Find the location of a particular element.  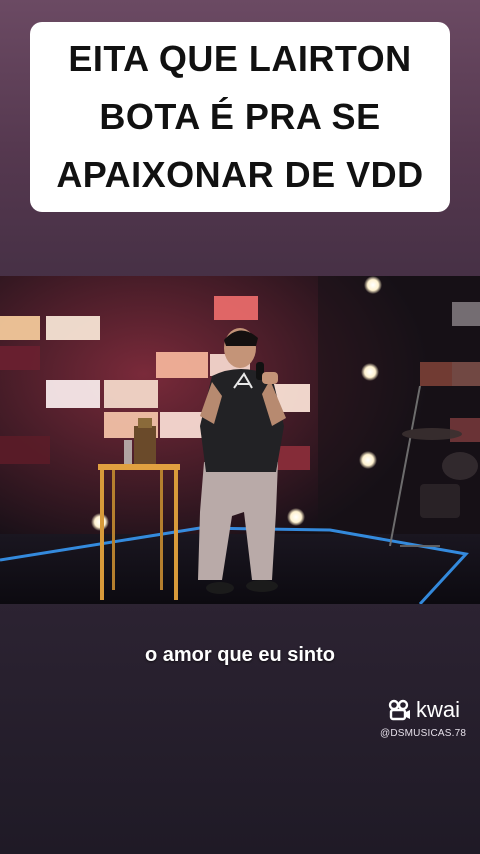

kwai-logo-icon is located at coordinates (399, 710).